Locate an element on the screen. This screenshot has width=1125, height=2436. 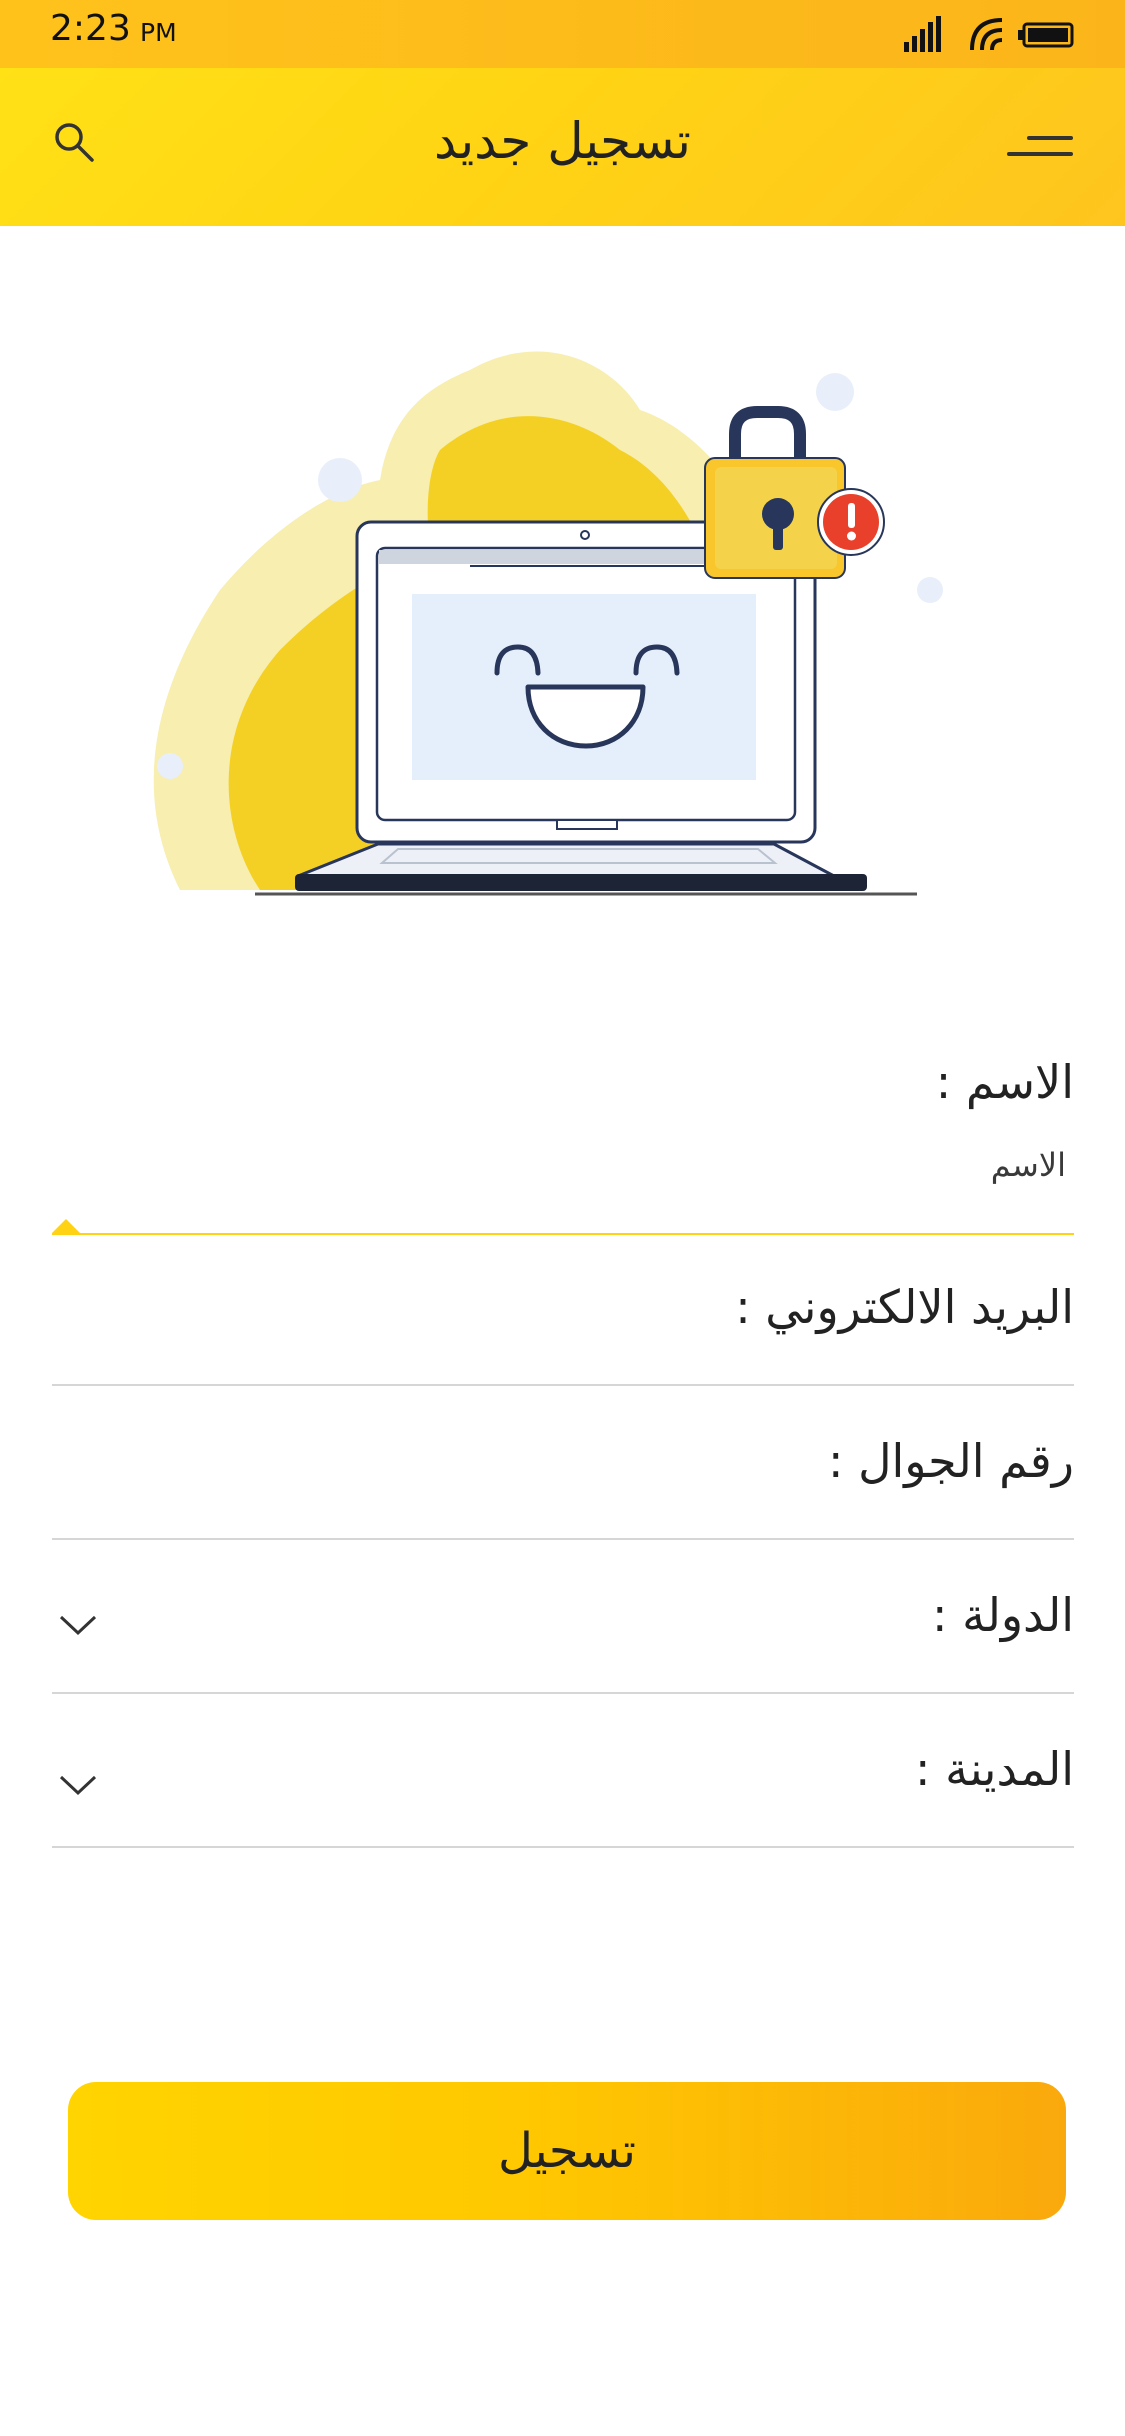
phone-label: رقم الجوال : is located at coordinates (950, 1461).